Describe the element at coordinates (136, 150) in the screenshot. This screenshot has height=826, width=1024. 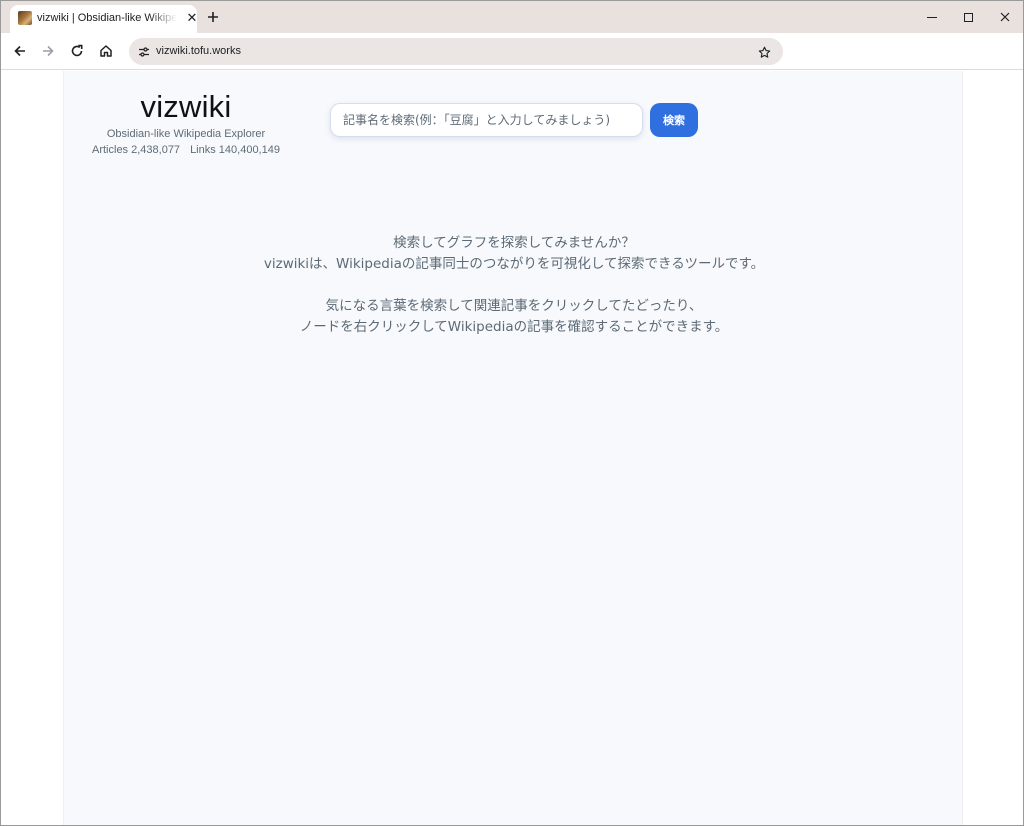
I see `articles-count: Articles 2,438,077` at that location.